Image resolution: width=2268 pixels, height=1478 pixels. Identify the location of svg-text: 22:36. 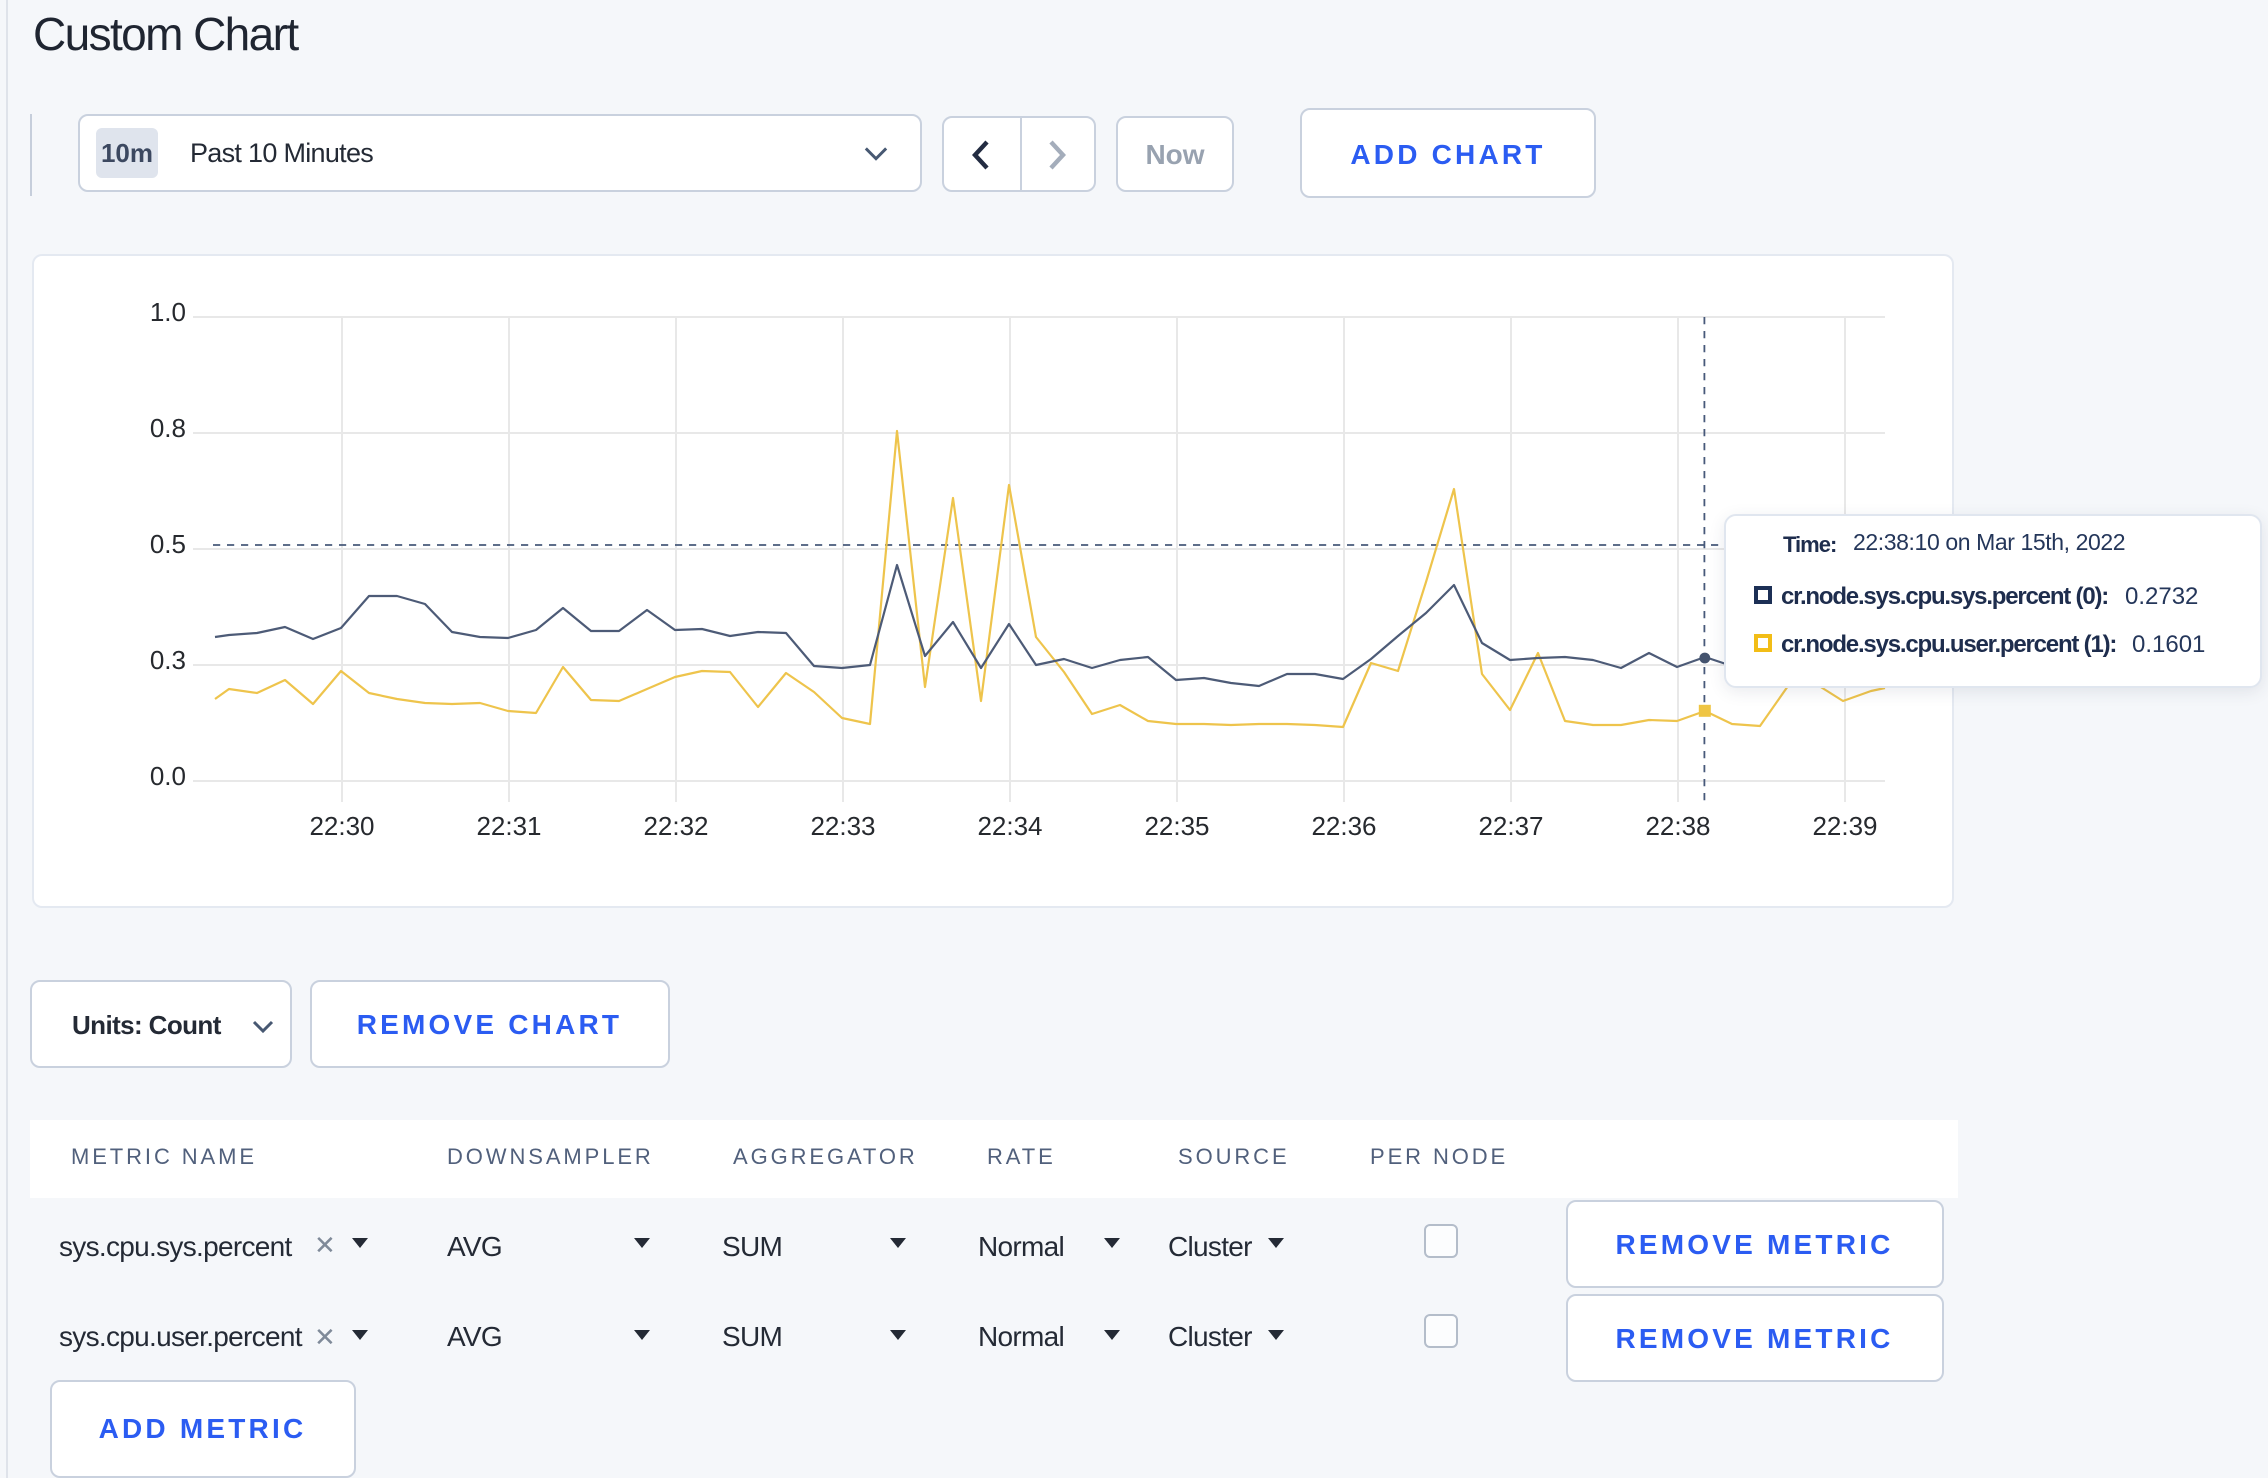
(1343, 826).